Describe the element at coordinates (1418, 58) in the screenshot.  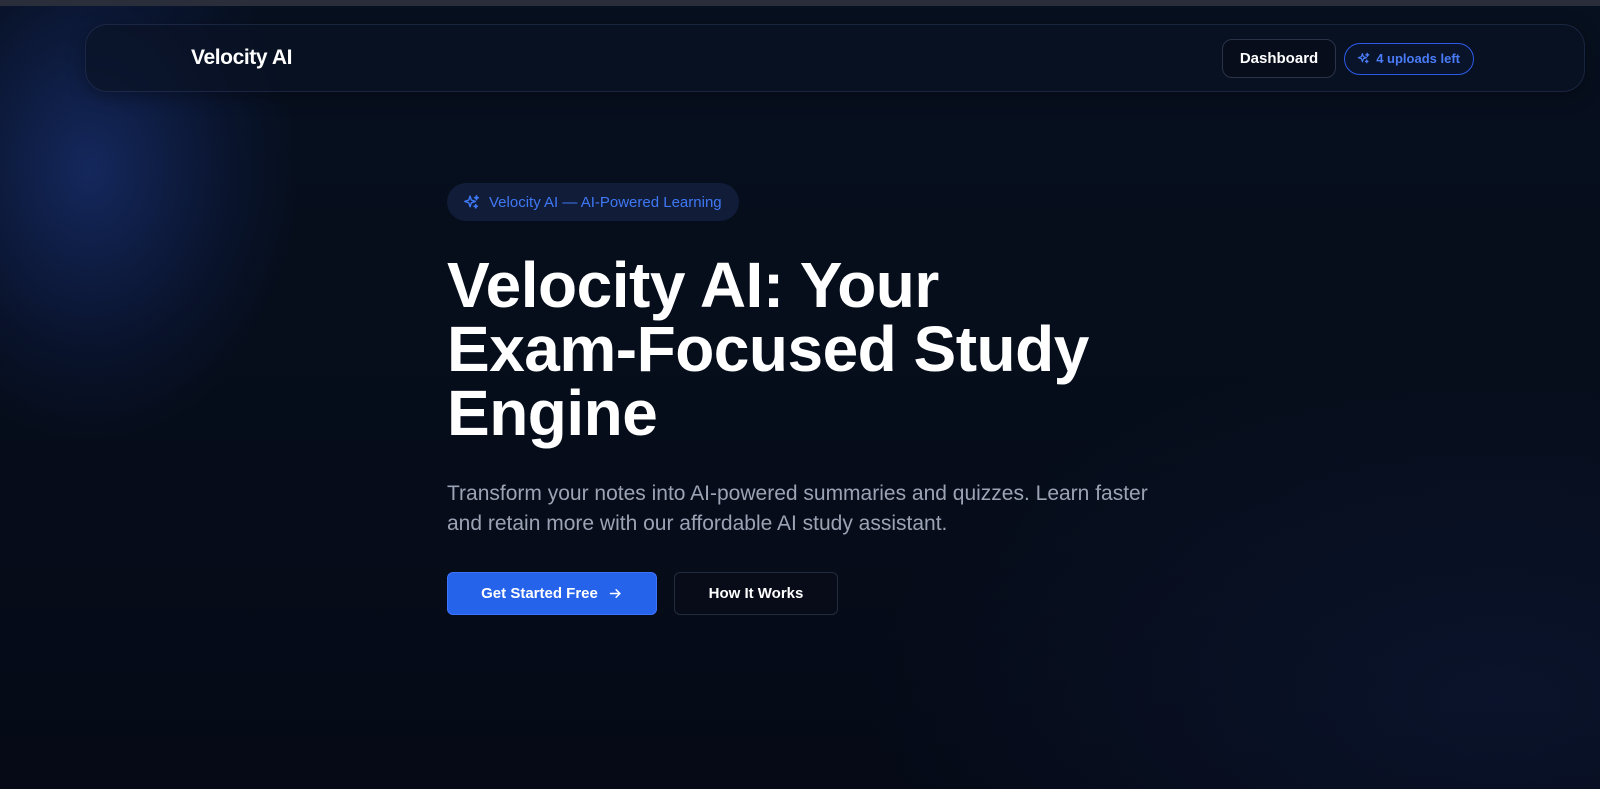
I see `uploads-left-label: 4 uploads left` at that location.